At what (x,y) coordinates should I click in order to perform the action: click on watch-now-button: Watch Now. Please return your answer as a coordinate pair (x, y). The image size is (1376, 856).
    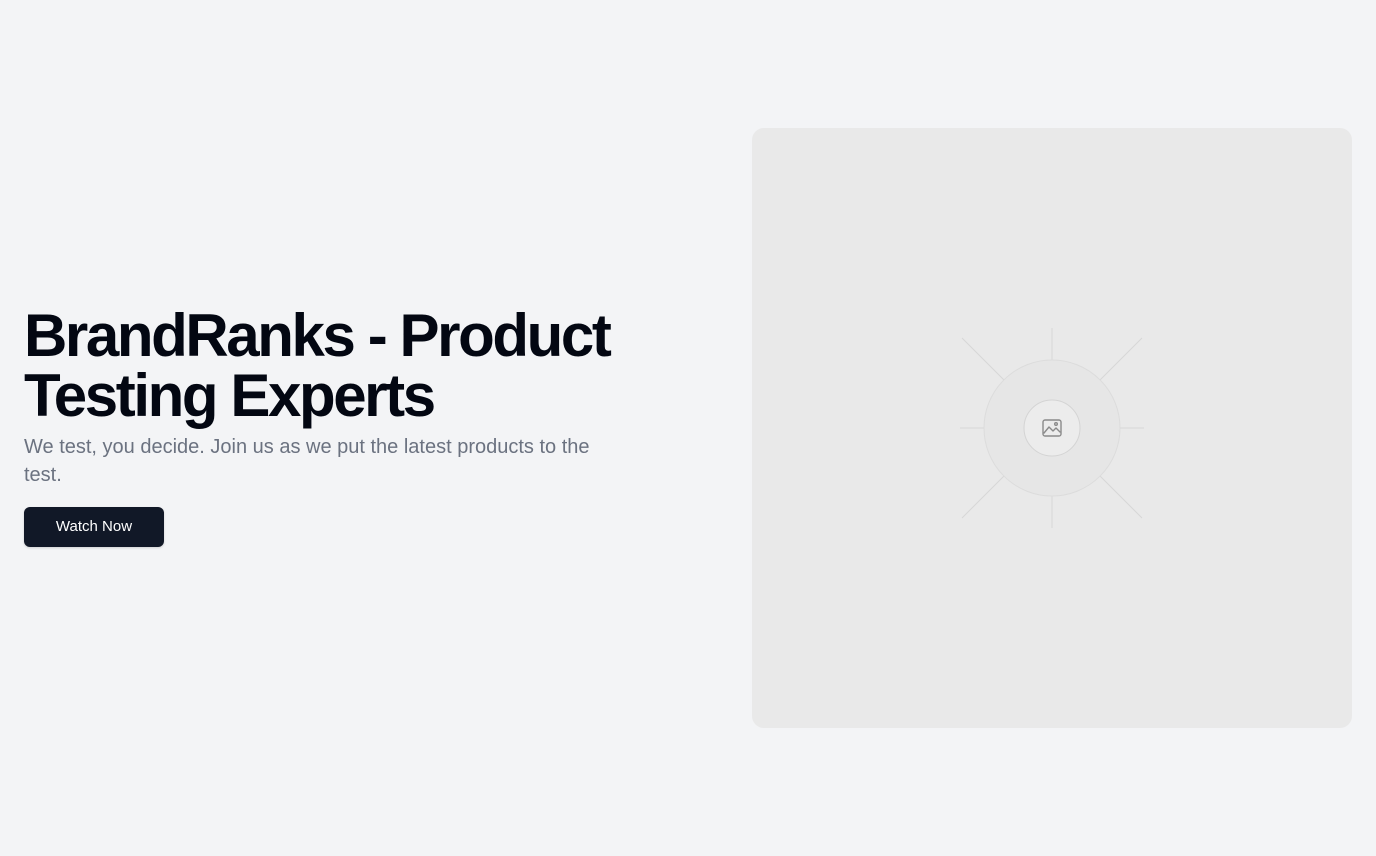
    Looking at the image, I should click on (94, 527).